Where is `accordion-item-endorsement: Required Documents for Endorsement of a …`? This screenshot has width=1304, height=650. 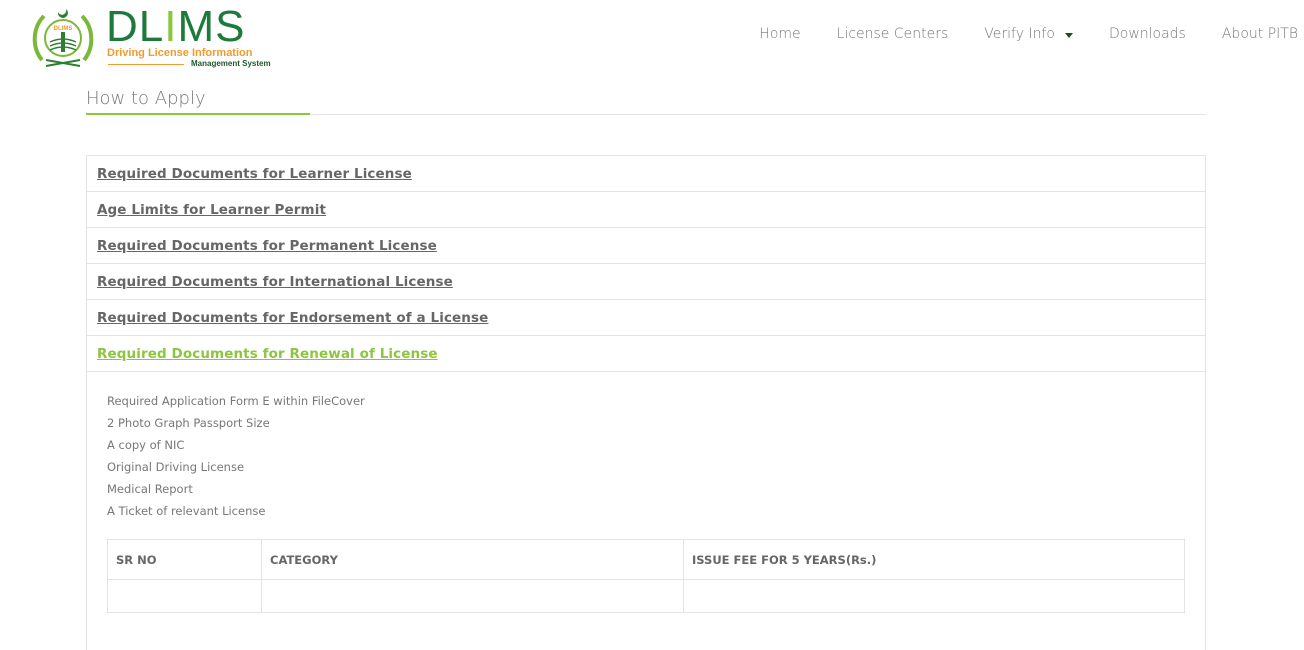 accordion-item-endorsement: Required Documents for Endorsement of a … is located at coordinates (646, 318).